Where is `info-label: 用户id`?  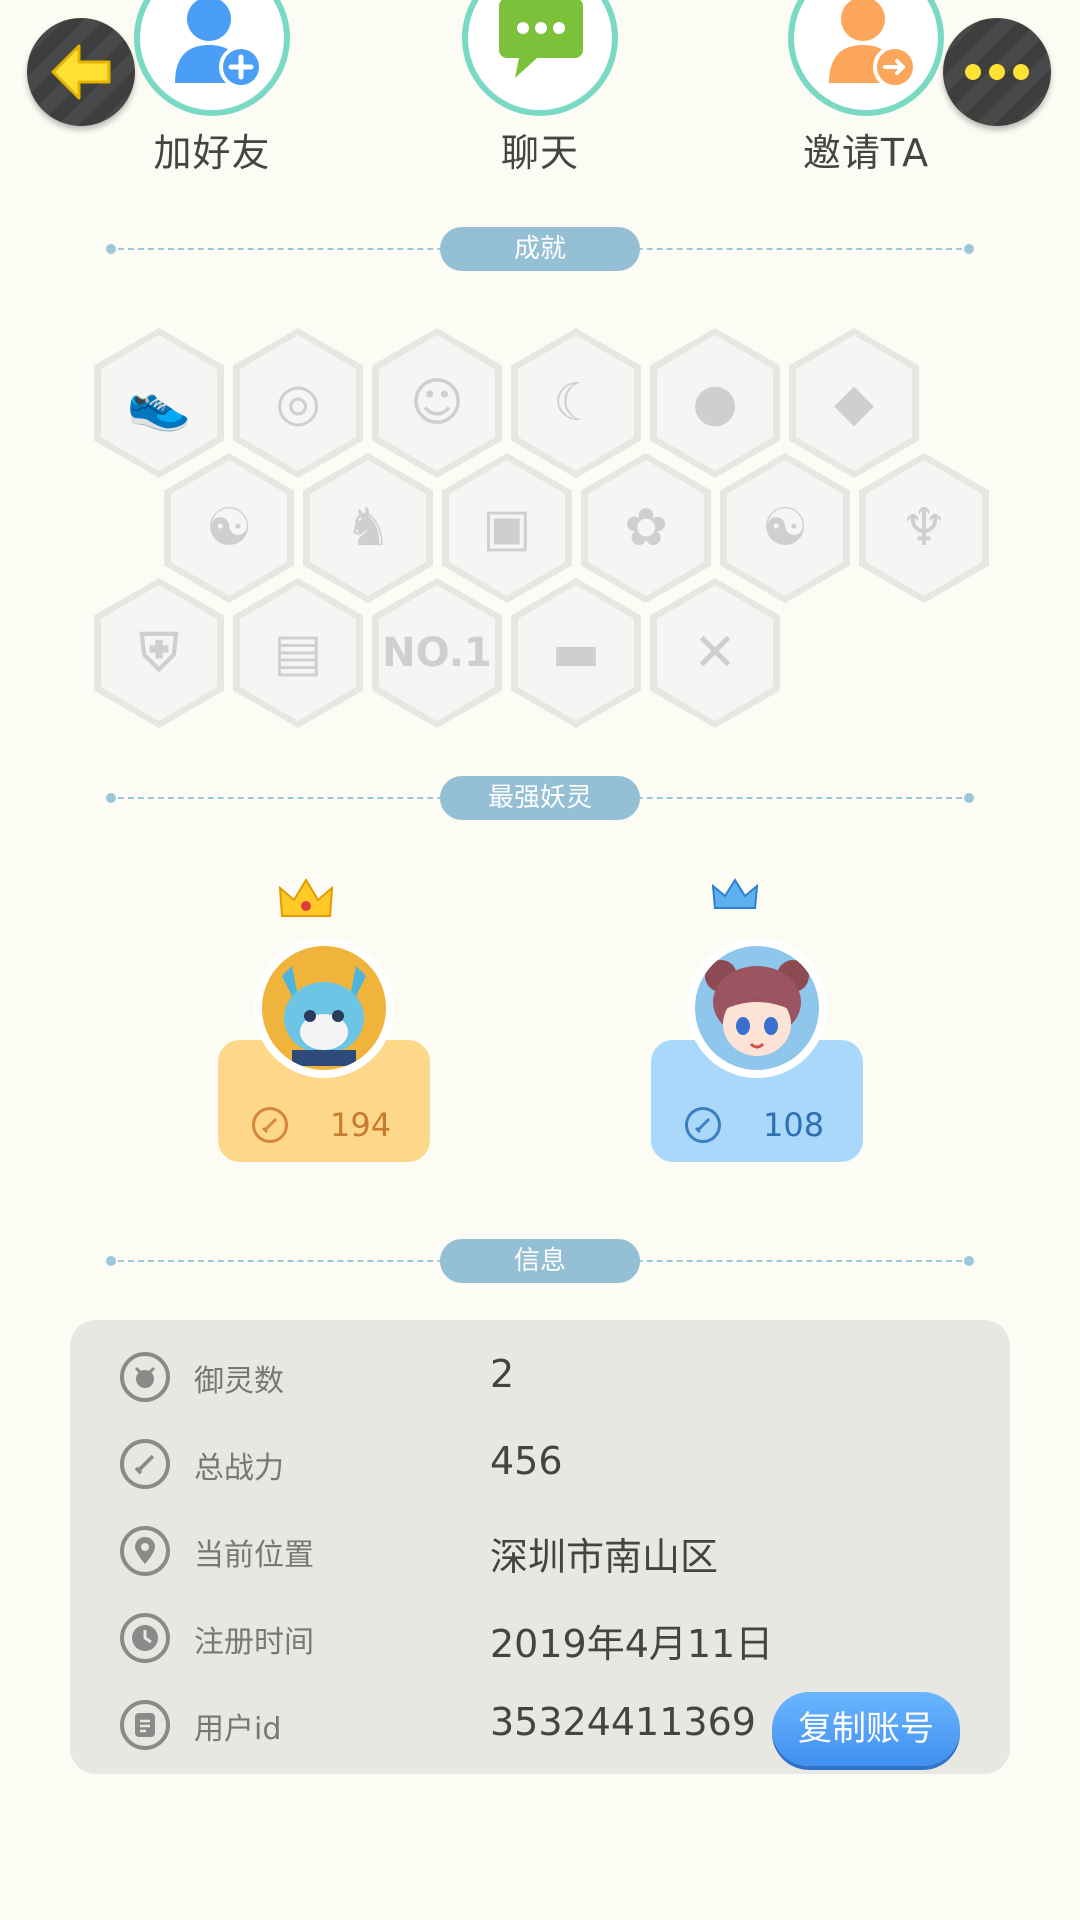
info-label: 用户id is located at coordinates (238, 1729).